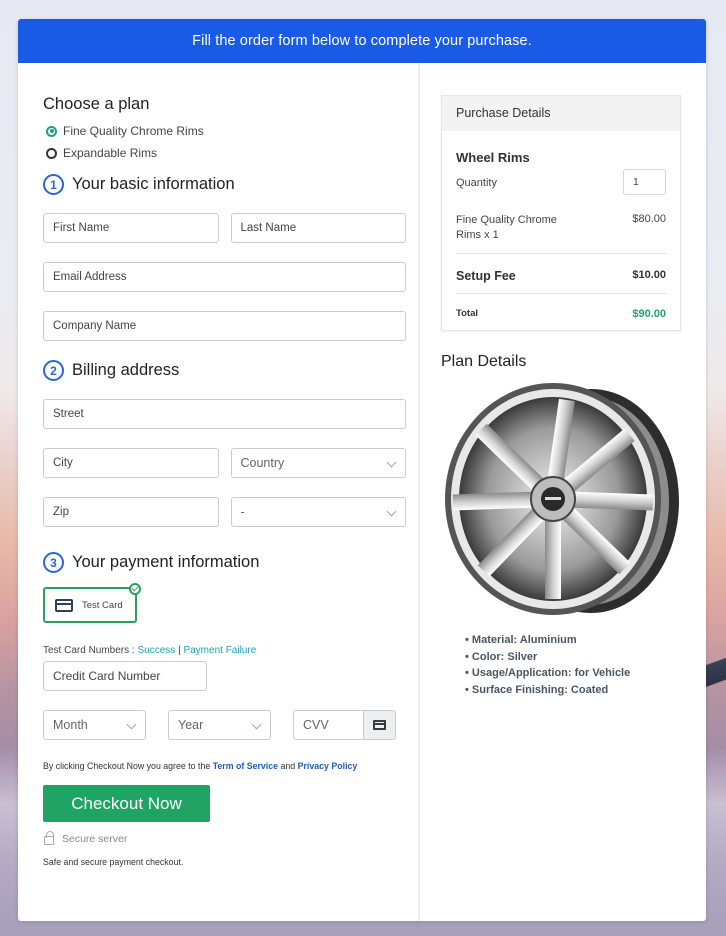 This screenshot has height=936, width=726. What do you see at coordinates (224, 277) in the screenshot?
I see `email-input: Email Address` at bounding box center [224, 277].